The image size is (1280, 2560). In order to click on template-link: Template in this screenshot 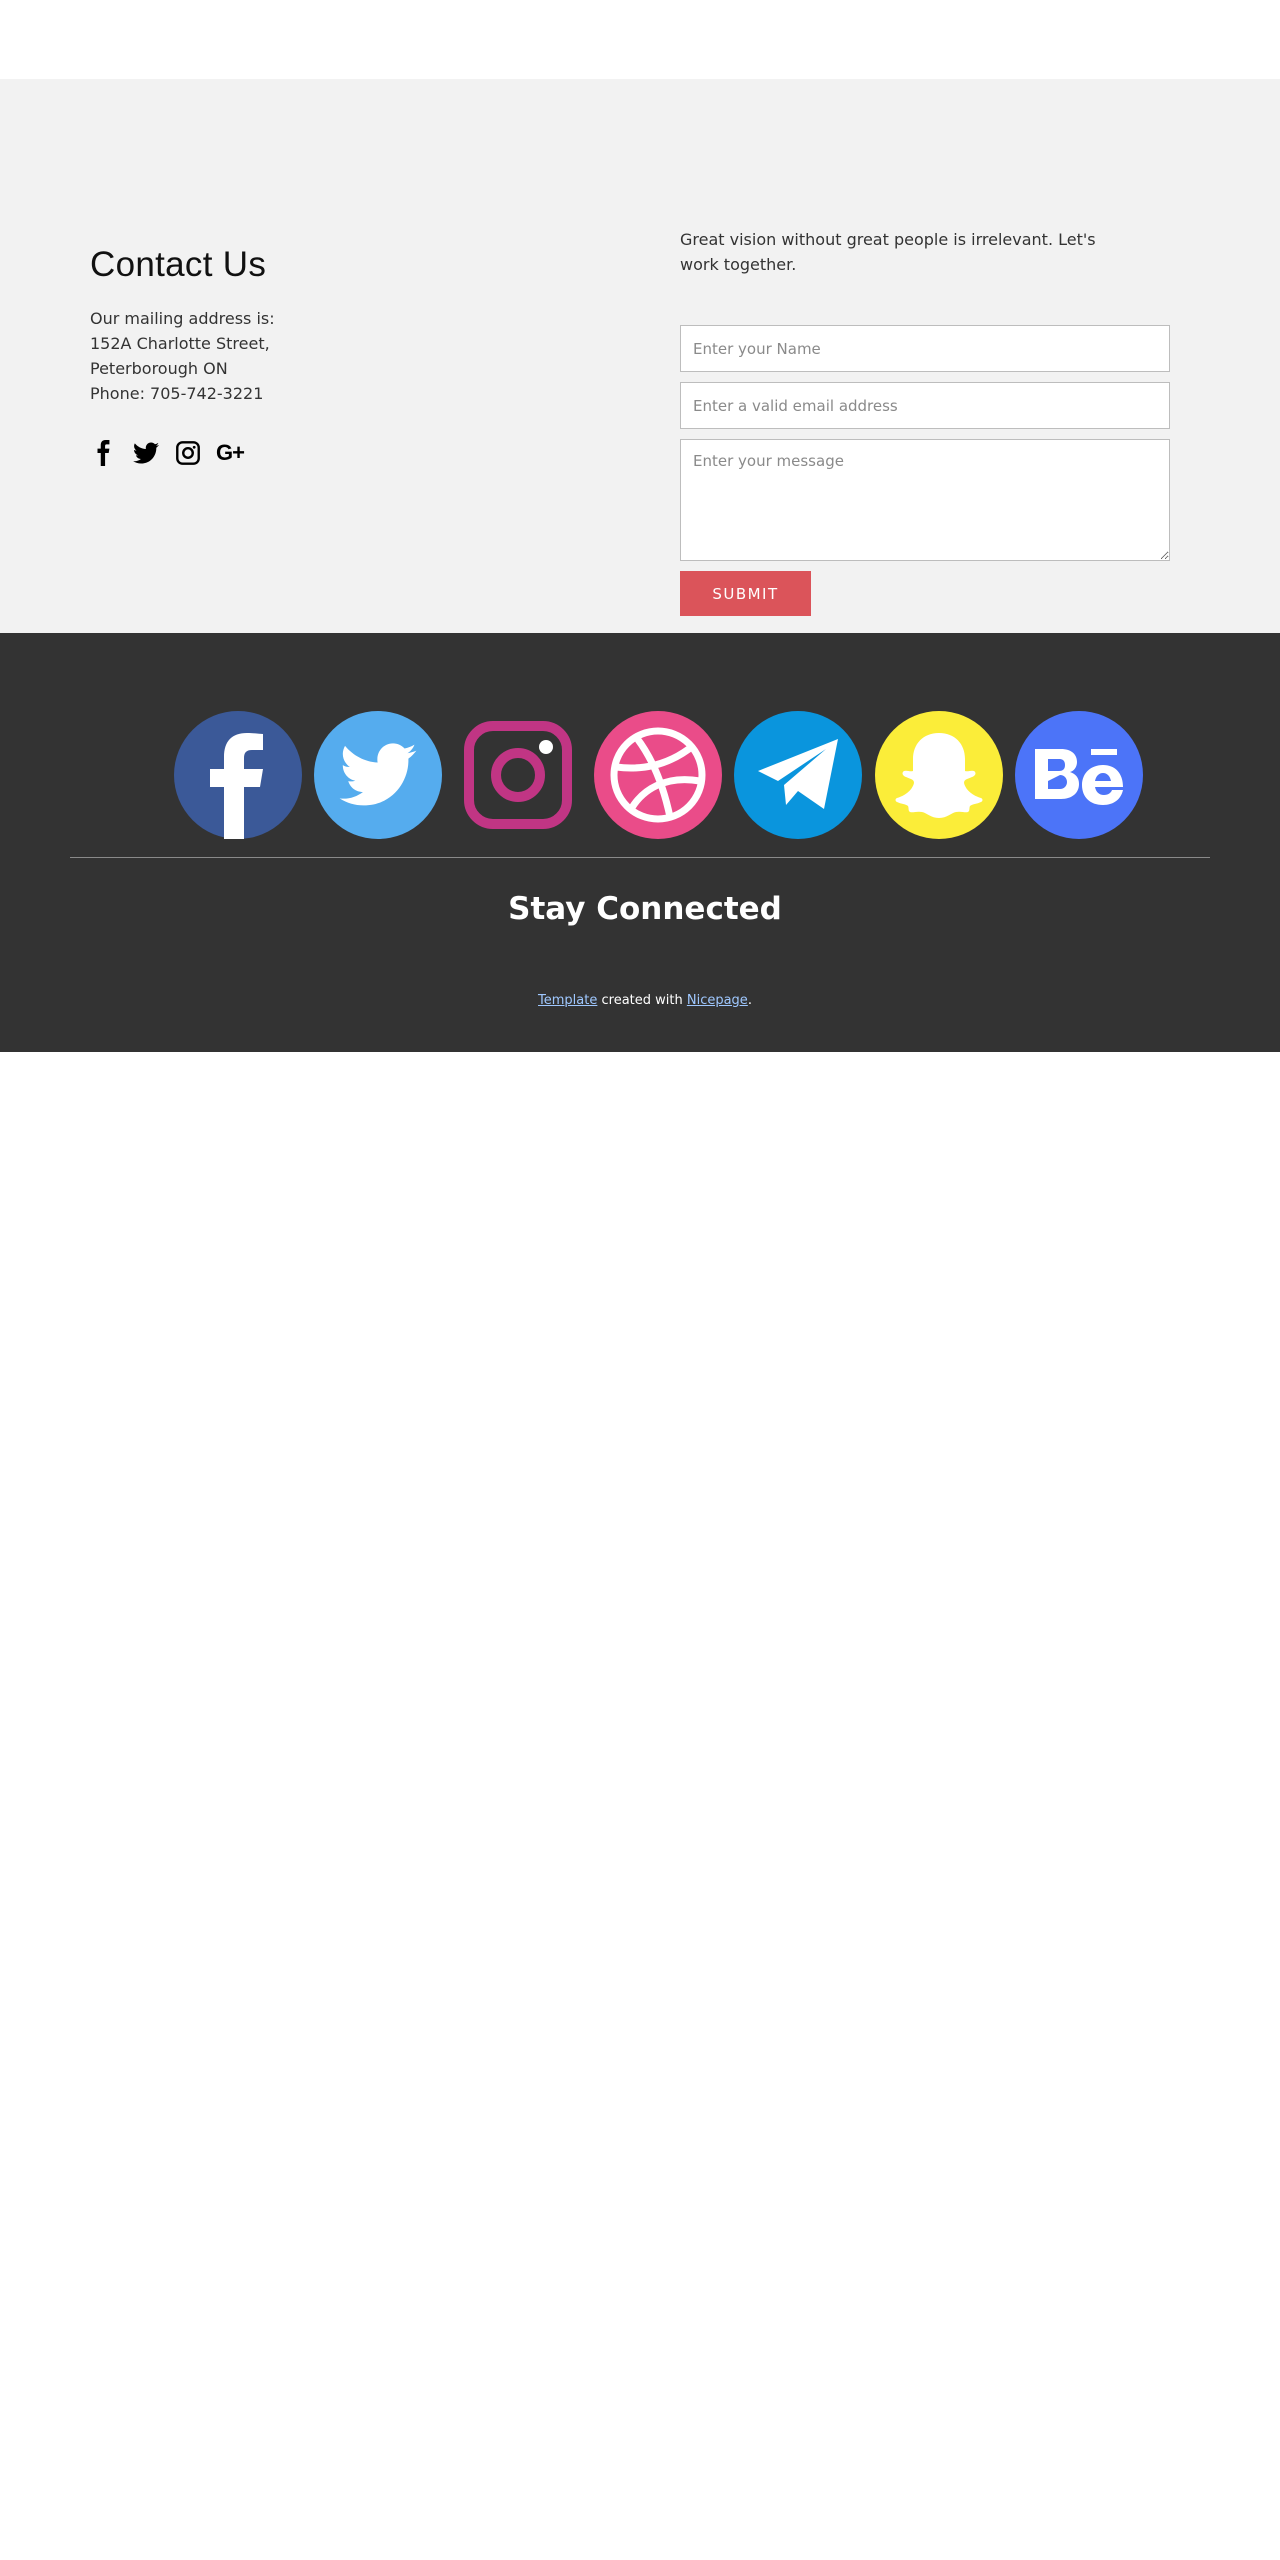, I will do `click(567, 1000)`.